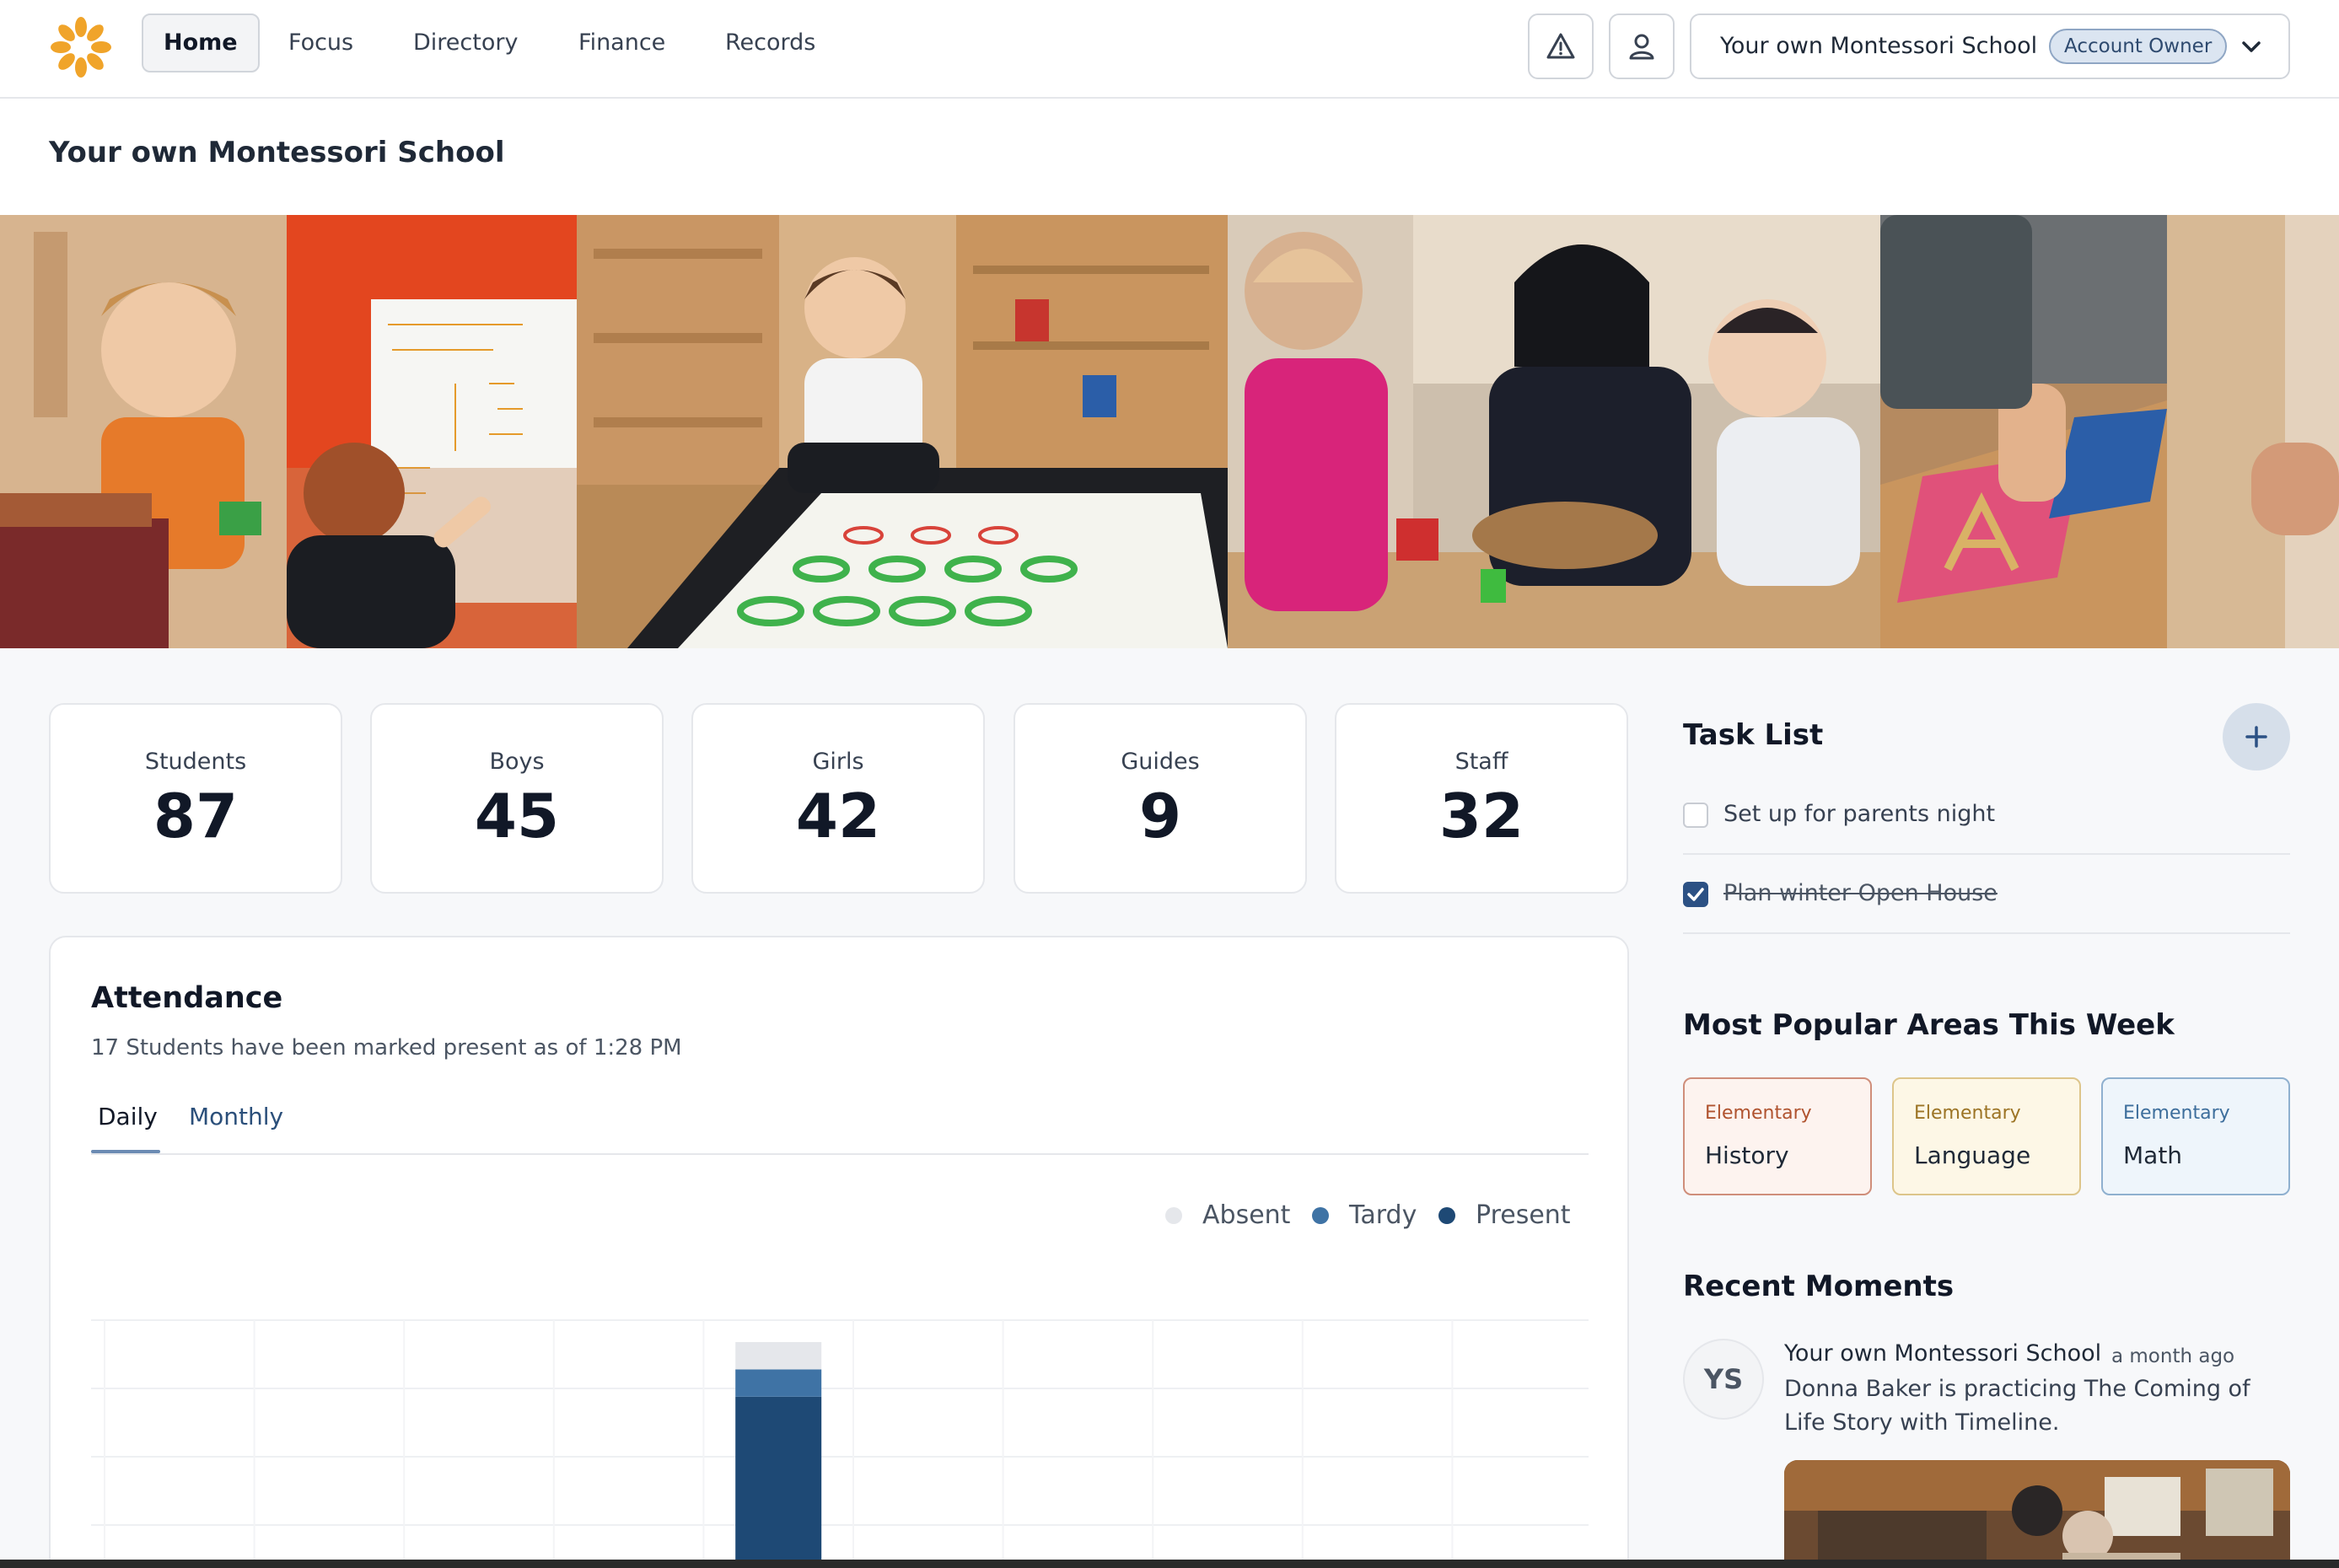  What do you see at coordinates (2023, 431) in the screenshot?
I see `banner-photo-sandpaper-letters` at bounding box center [2023, 431].